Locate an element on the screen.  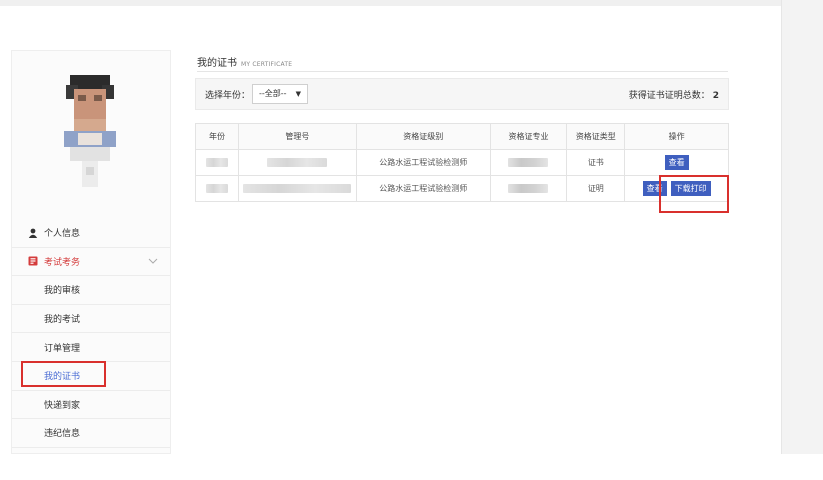
sidebar-item-my-exams: 我的考试 is located at coordinates (91, 319).